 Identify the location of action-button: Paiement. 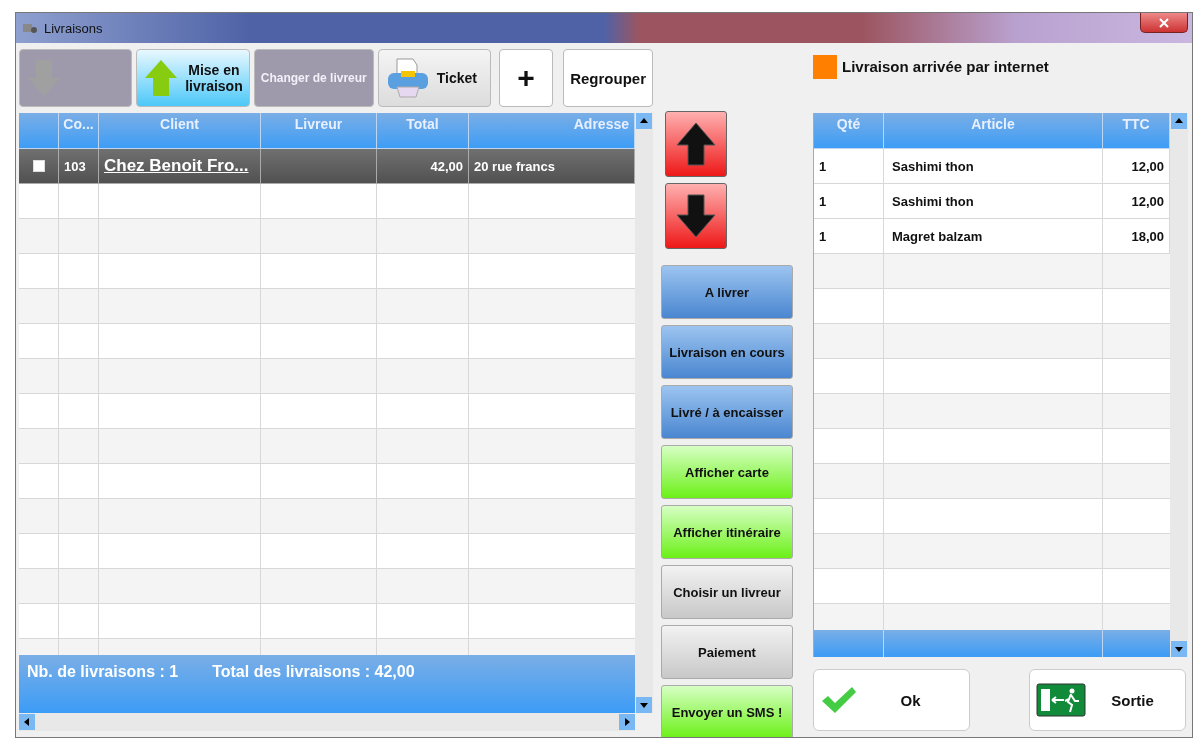
(727, 652).